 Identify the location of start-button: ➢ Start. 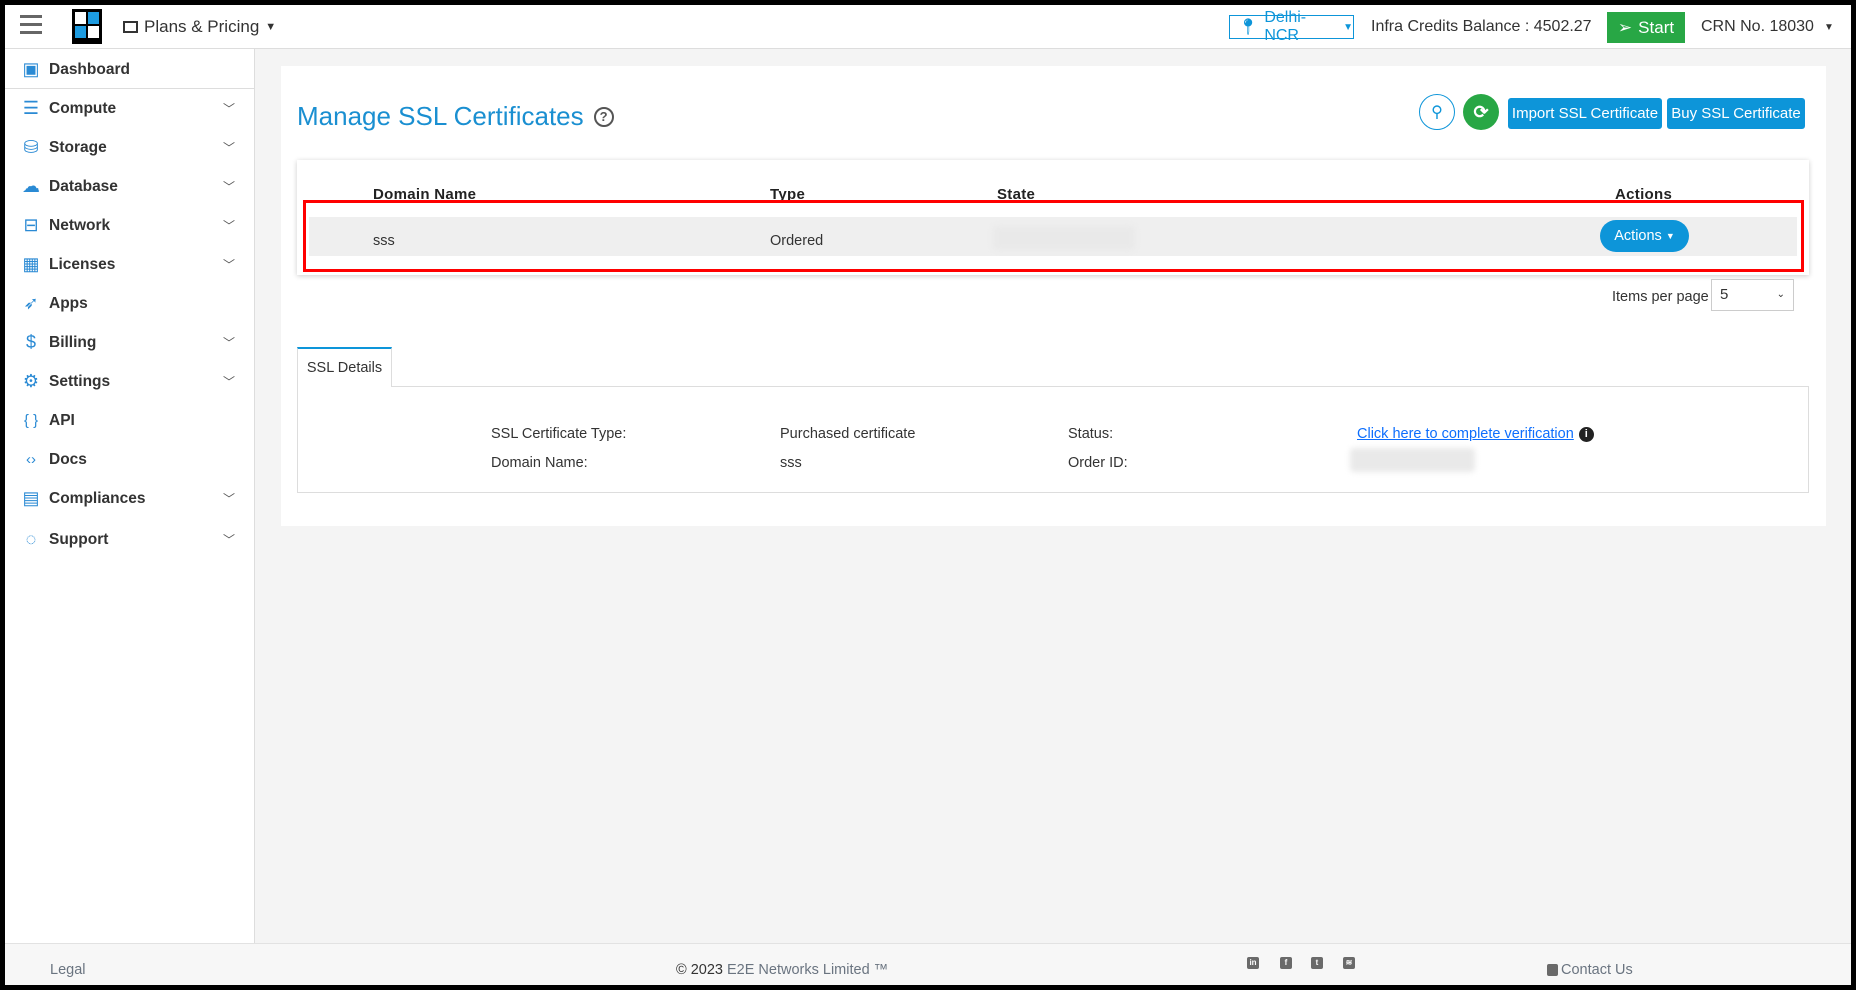
(1646, 27).